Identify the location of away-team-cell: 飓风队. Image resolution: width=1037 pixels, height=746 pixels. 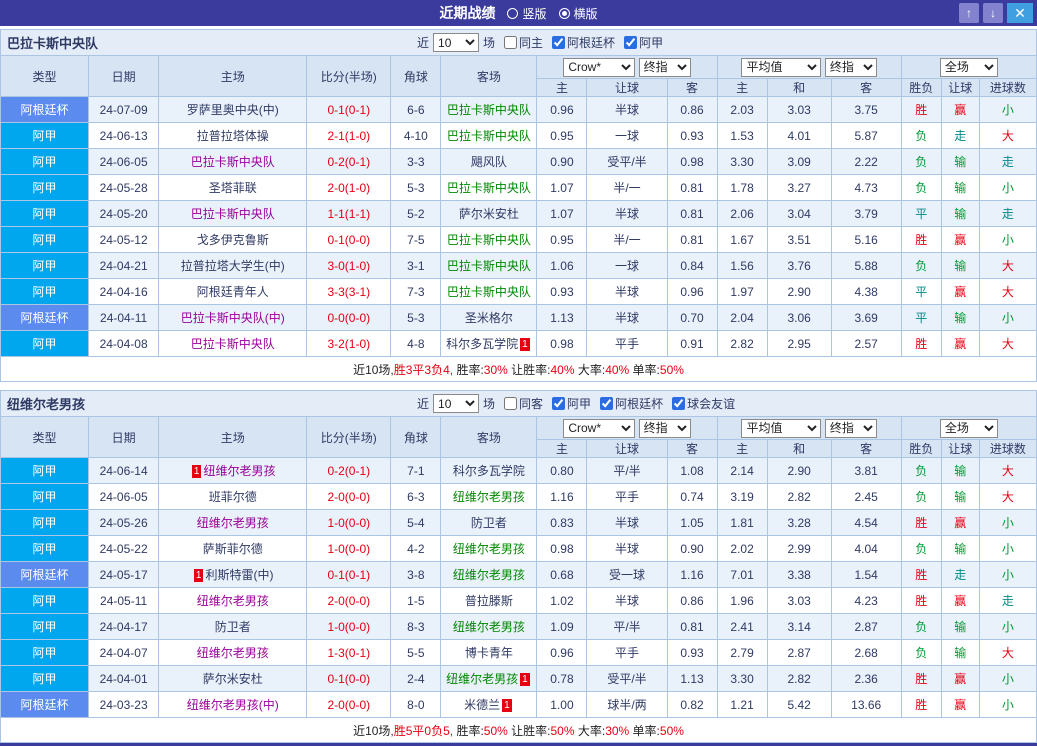
(489, 161).